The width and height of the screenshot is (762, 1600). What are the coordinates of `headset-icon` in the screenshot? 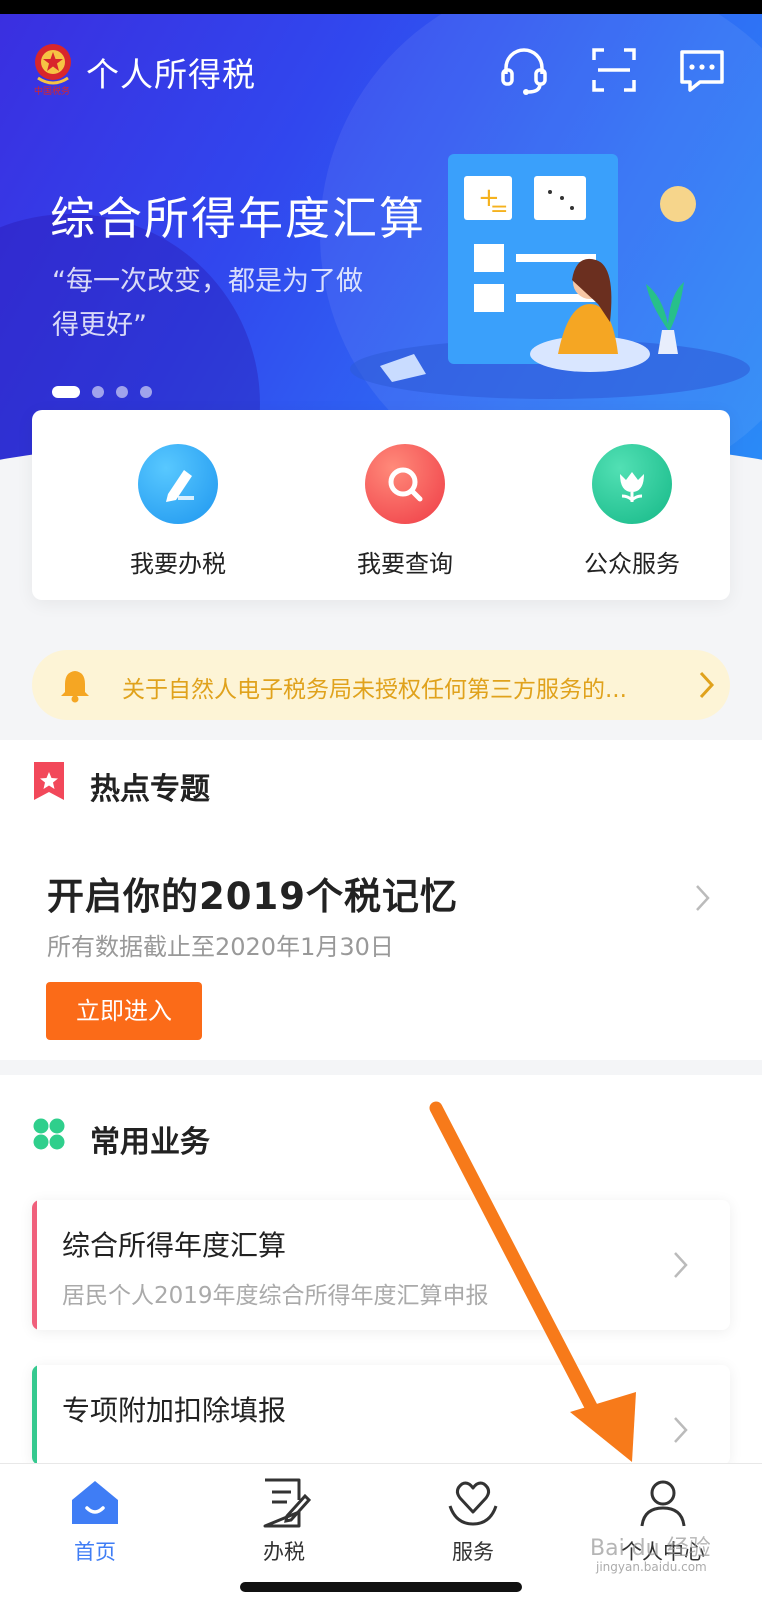 It's located at (524, 70).